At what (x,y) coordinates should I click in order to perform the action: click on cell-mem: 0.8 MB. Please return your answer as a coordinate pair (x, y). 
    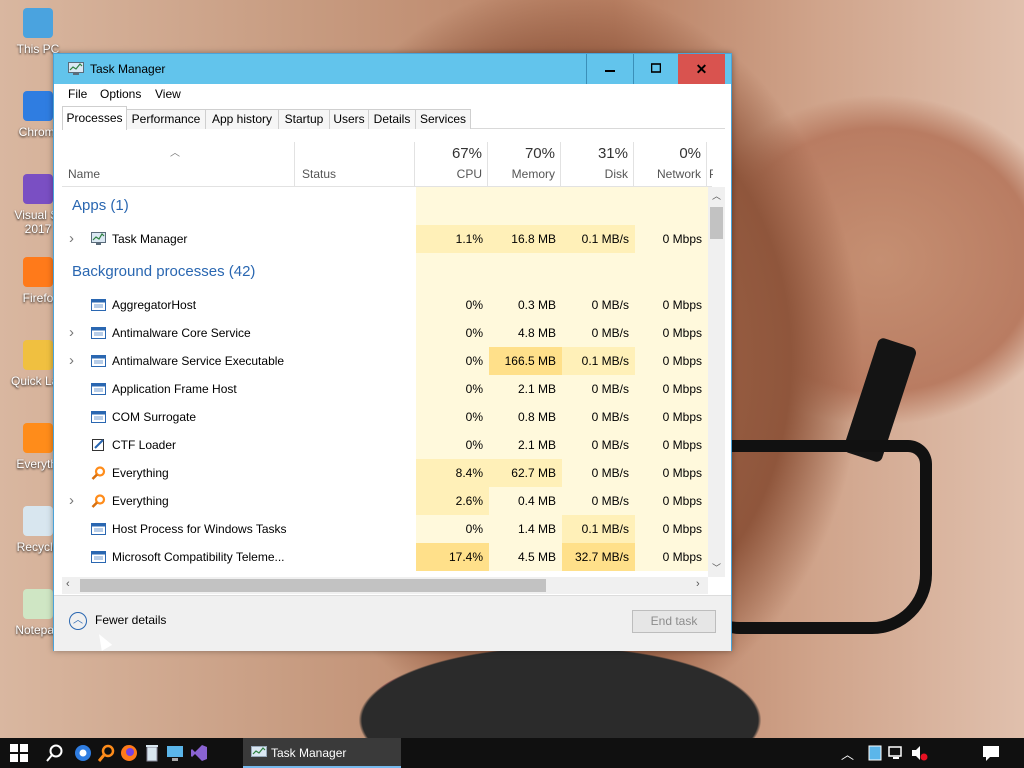
    Looking at the image, I should click on (525, 417).